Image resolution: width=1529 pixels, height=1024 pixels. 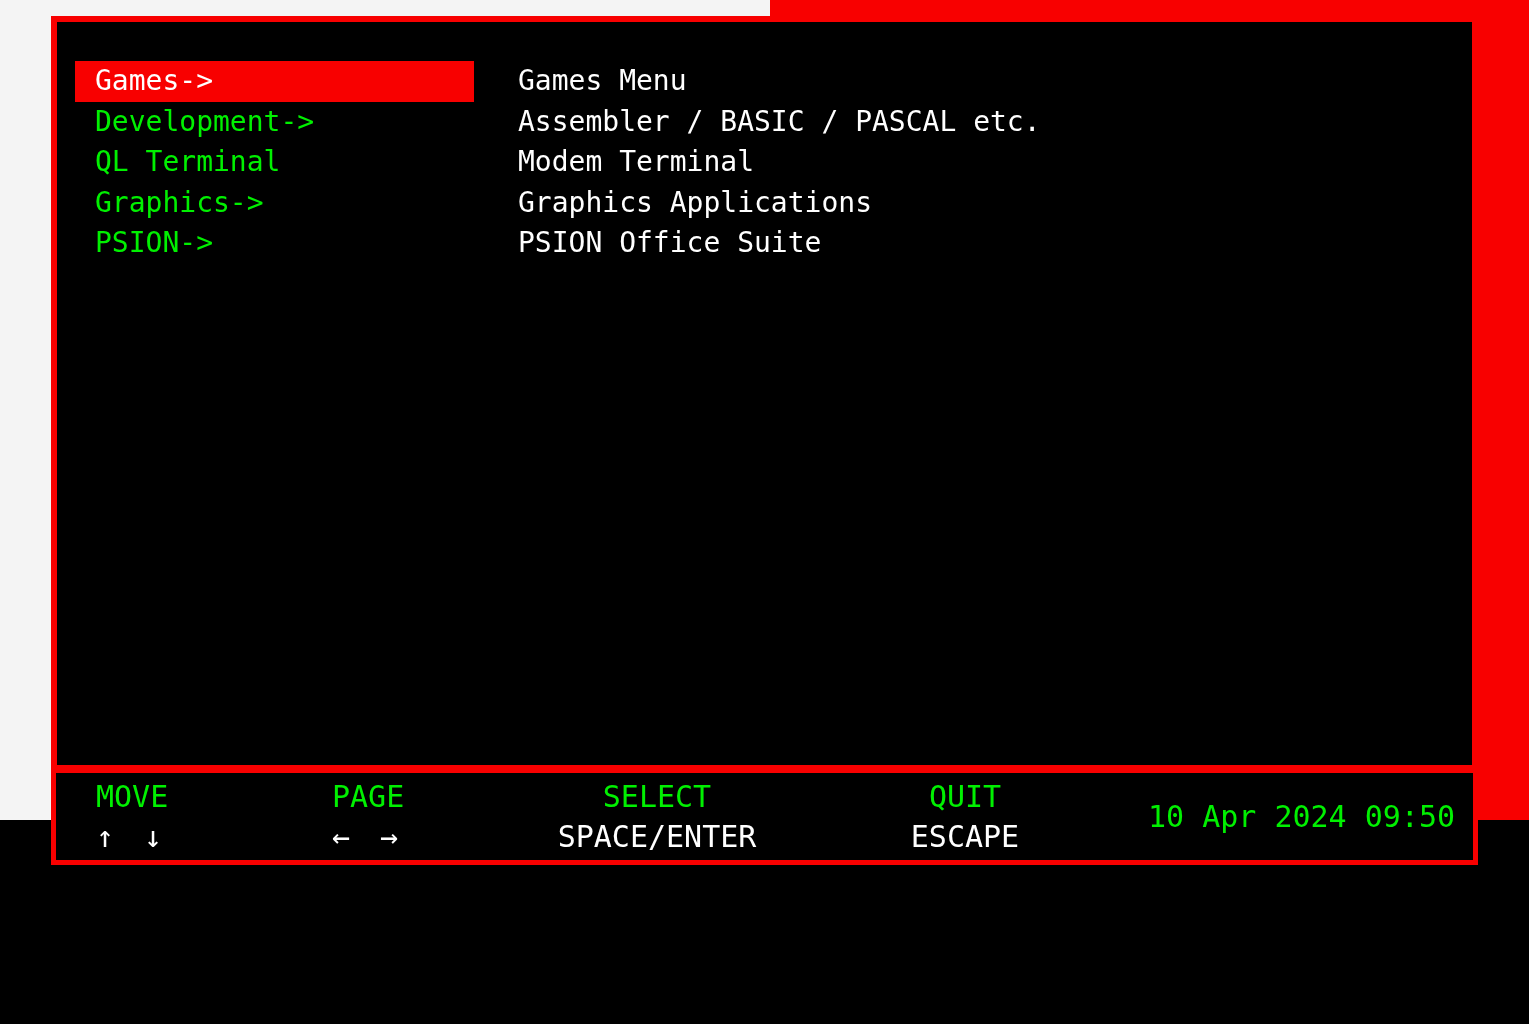 I want to click on menu-item-description: PSION Office Suite, so click(x=670, y=243).